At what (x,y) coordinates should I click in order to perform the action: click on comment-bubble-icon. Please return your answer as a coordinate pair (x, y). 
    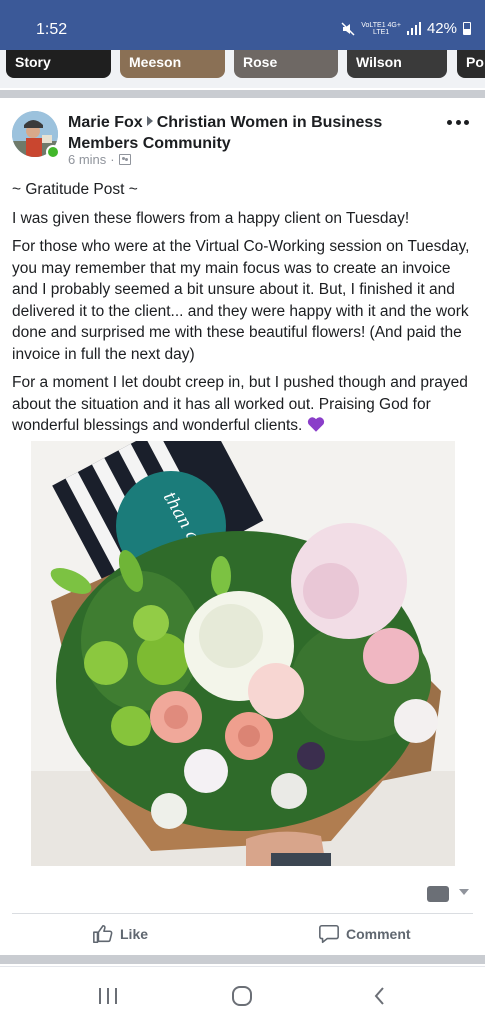
    Looking at the image, I should click on (329, 934).